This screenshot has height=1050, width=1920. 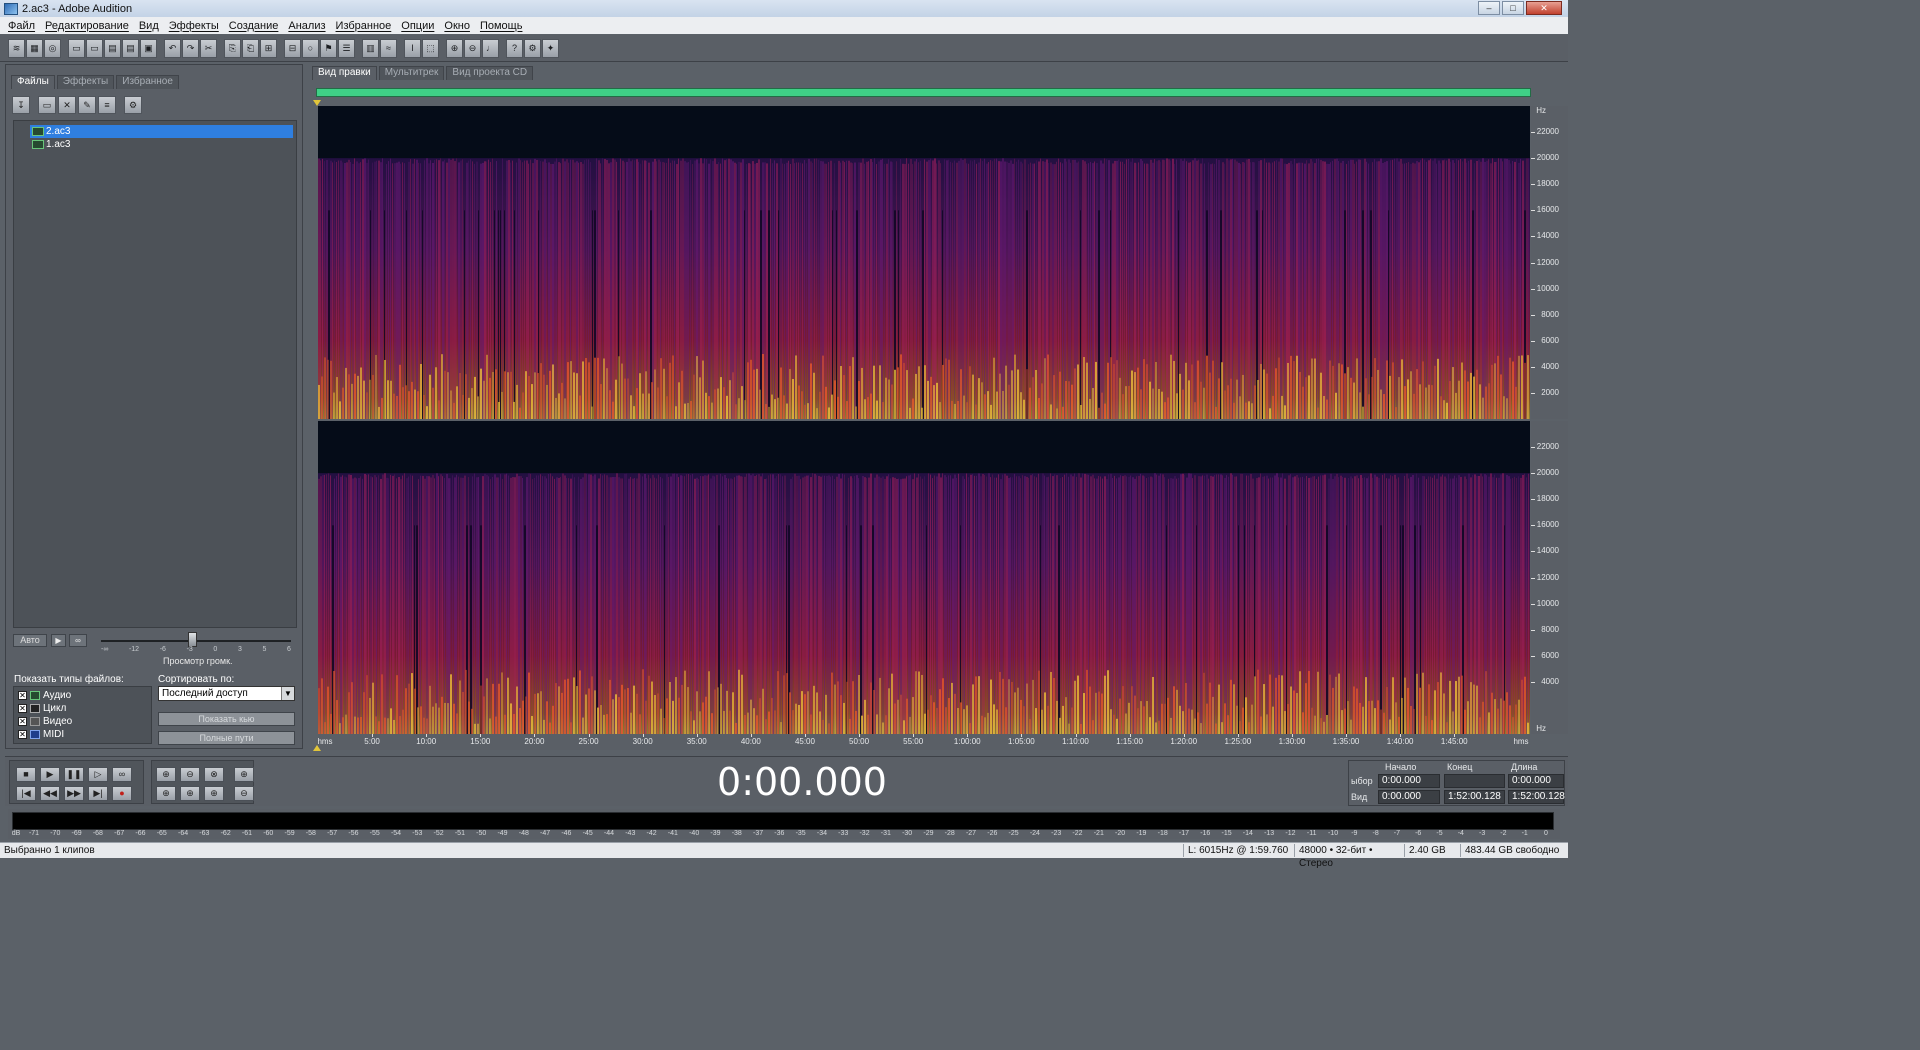 What do you see at coordinates (172, 48) in the screenshot?
I see `undo-icon: ↶` at bounding box center [172, 48].